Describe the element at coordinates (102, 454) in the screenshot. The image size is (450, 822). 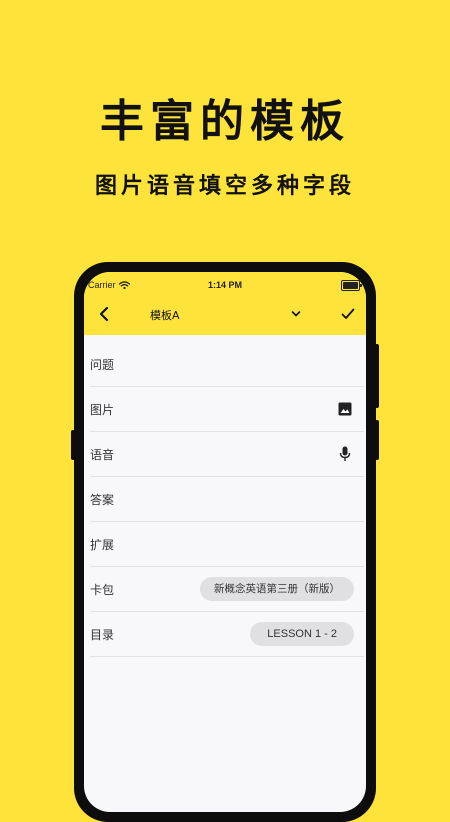
I see `field-label: 语音` at that location.